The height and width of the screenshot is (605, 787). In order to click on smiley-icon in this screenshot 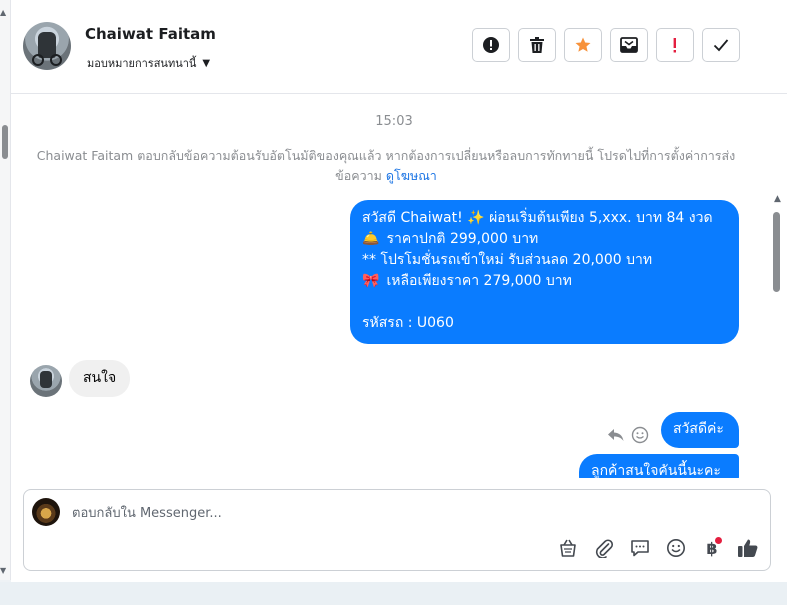, I will do `click(676, 548)`.